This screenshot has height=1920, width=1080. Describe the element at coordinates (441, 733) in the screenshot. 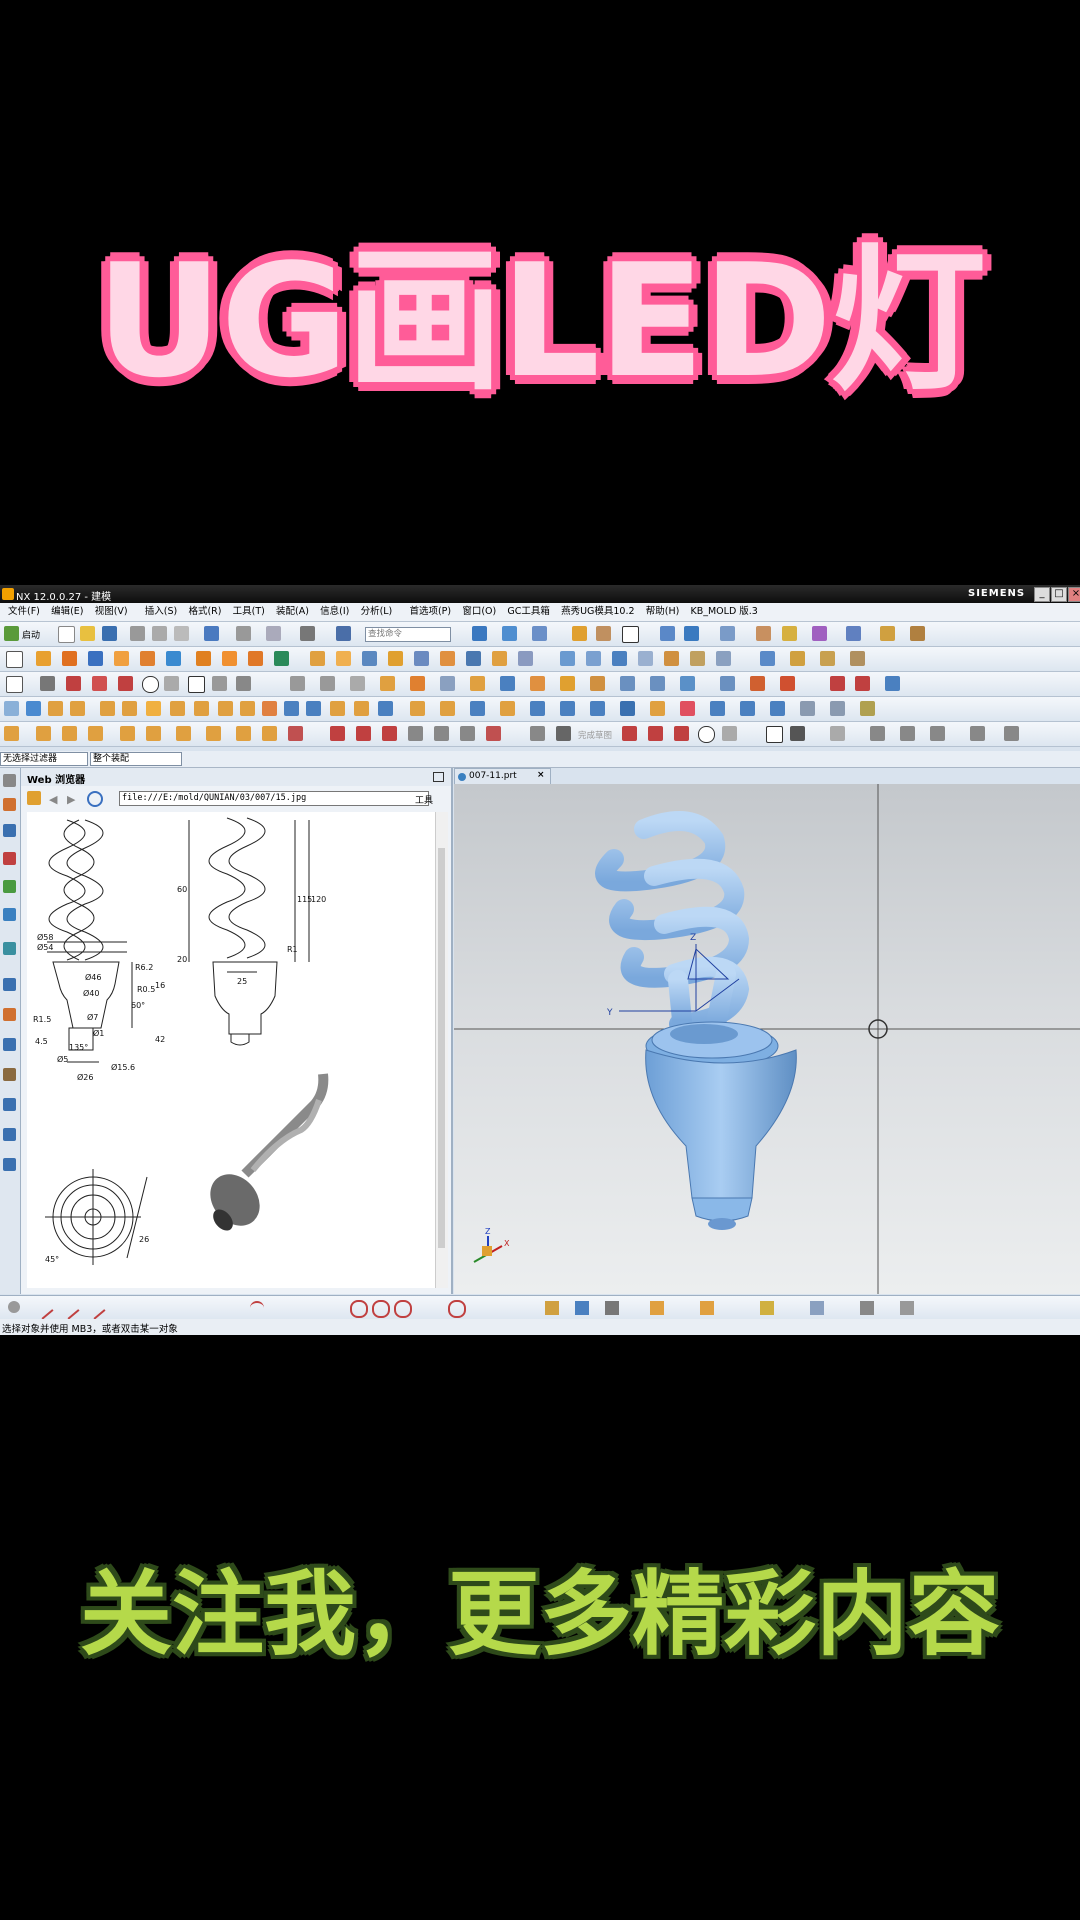

I see `kb-offset-icon` at that location.